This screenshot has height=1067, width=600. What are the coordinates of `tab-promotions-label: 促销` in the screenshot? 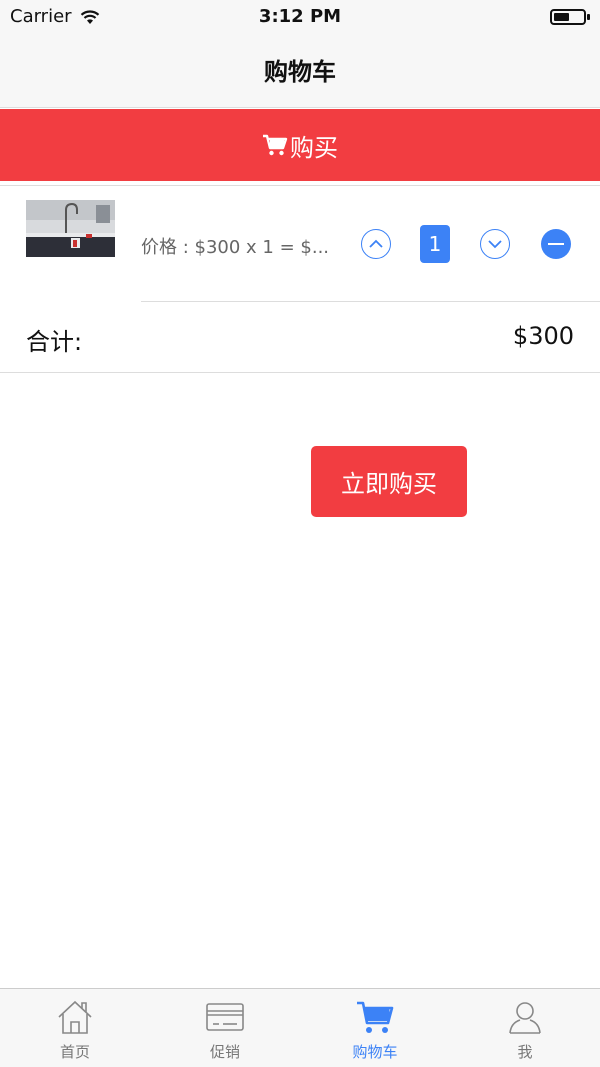 It's located at (224, 1052).